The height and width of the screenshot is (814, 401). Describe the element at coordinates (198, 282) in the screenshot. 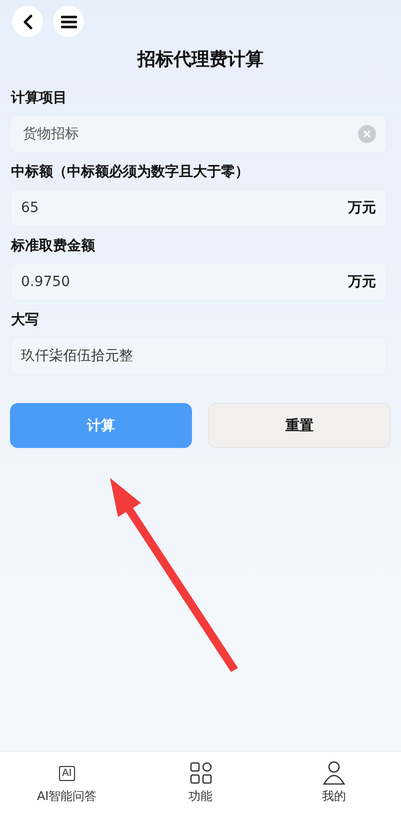

I see `input-field: 0.9750 万元` at that location.